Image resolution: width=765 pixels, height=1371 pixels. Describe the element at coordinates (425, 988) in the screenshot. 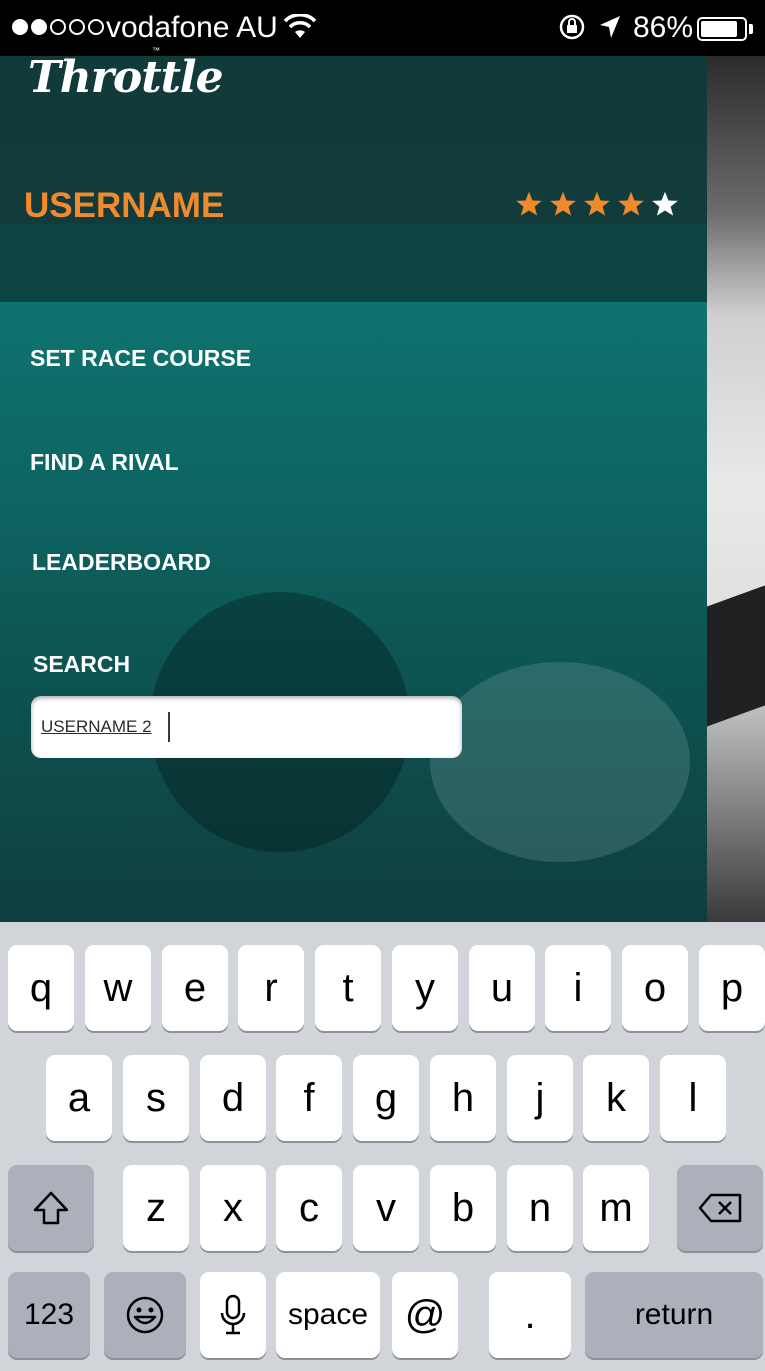

I see `key-y: y` at that location.